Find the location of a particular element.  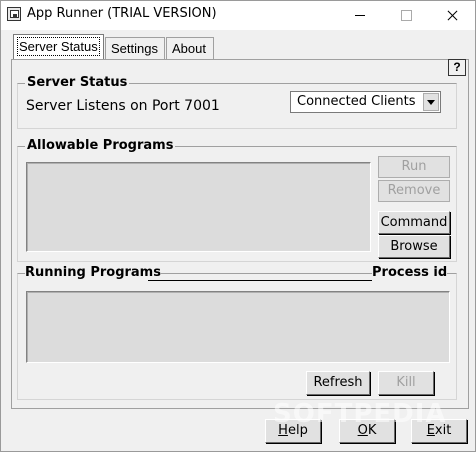

tab-label: Settings is located at coordinates (134, 48).